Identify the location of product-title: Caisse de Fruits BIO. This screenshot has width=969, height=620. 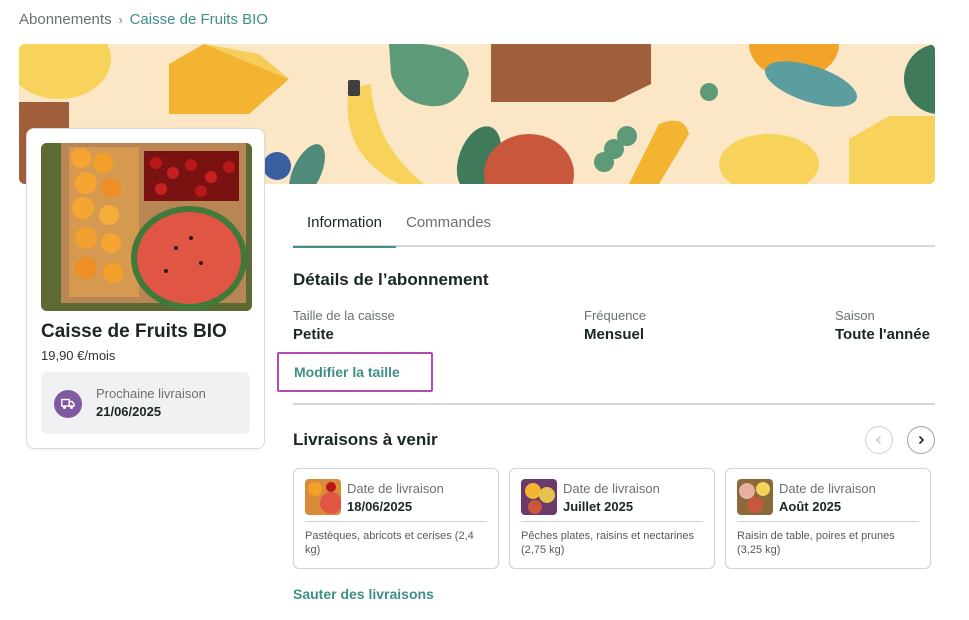
(134, 331).